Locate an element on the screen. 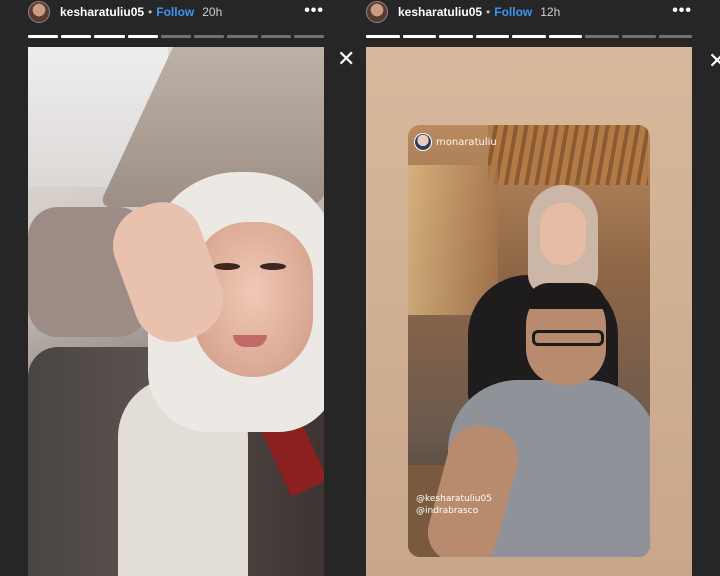  timestamp: 20h is located at coordinates (212, 12).